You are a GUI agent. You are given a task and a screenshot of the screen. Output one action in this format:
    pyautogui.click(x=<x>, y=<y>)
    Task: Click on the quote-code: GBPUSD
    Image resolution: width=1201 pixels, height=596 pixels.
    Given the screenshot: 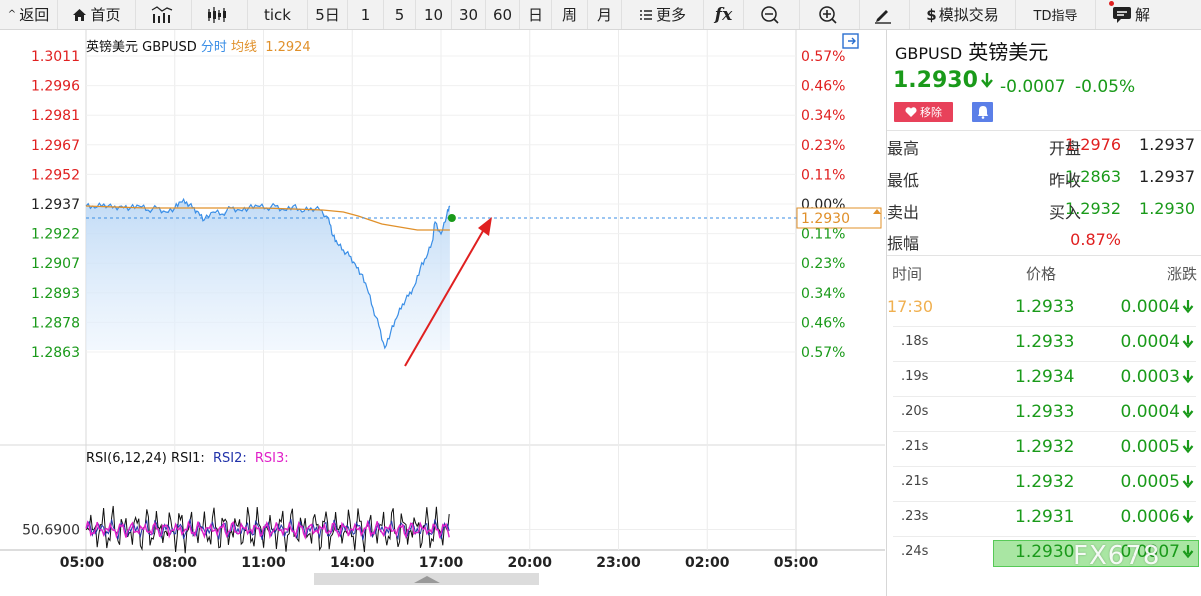 What is the action you would take?
    pyautogui.click(x=929, y=53)
    